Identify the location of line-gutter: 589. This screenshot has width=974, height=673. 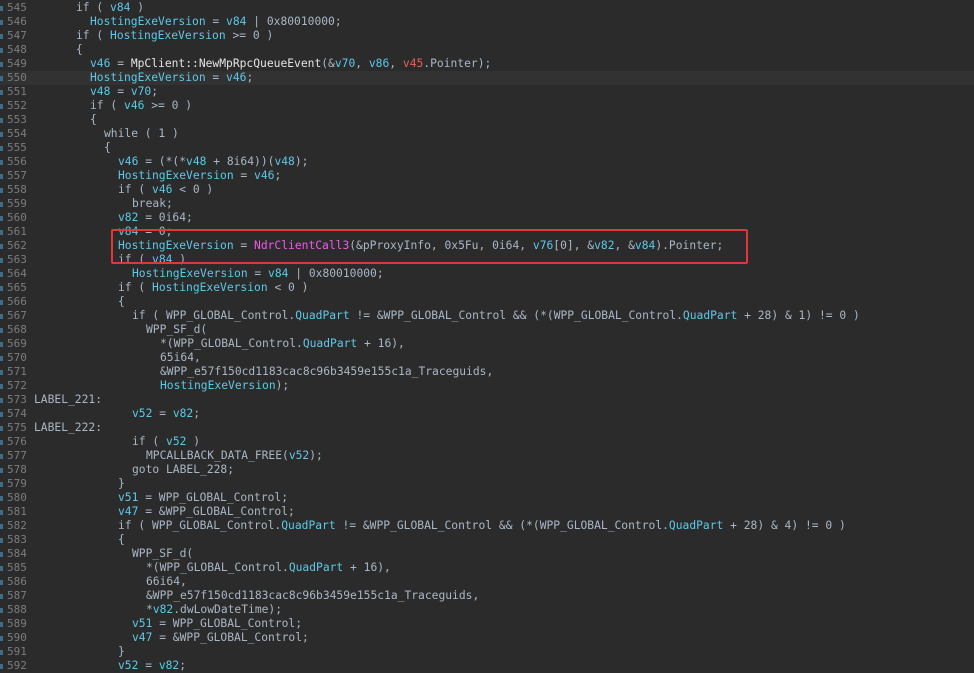
(15, 624).